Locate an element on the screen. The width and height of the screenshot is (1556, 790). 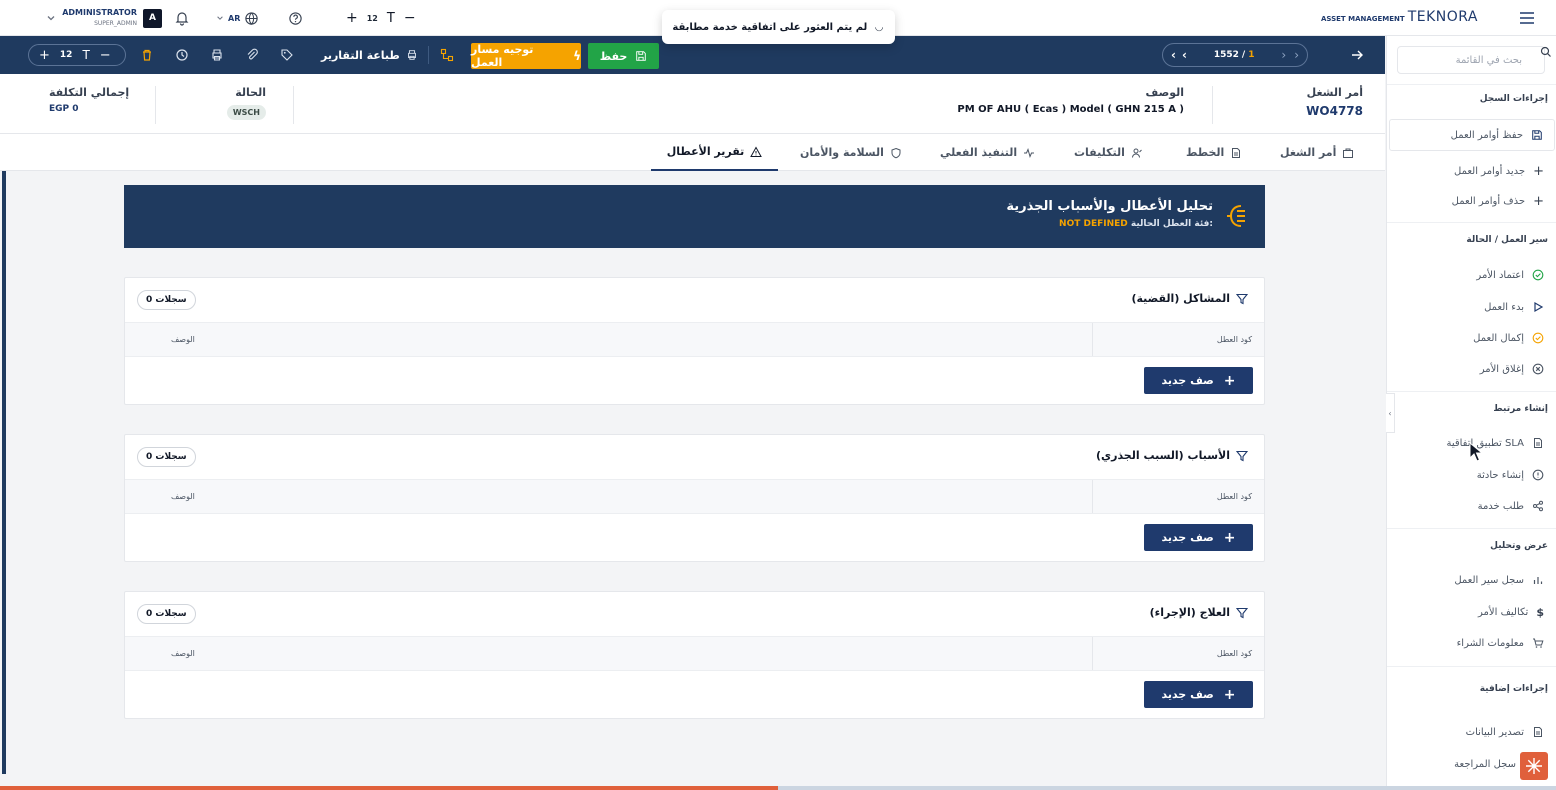
tab-label: تقرير الأعطال is located at coordinates (705, 151).